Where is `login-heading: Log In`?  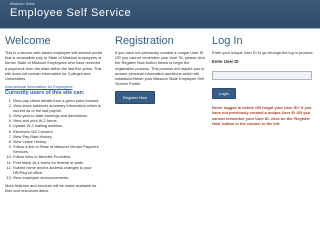 login-heading: Log In is located at coordinates (227, 41).